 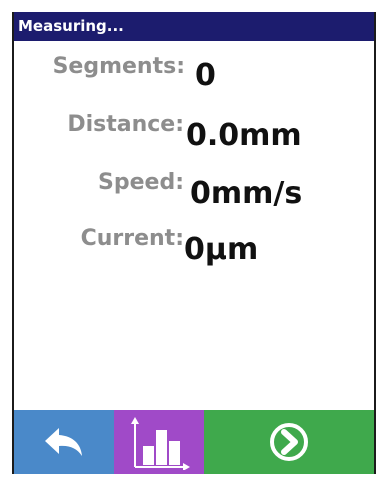 I want to click on current-reading: Current: 0µm, so click(x=194, y=247).